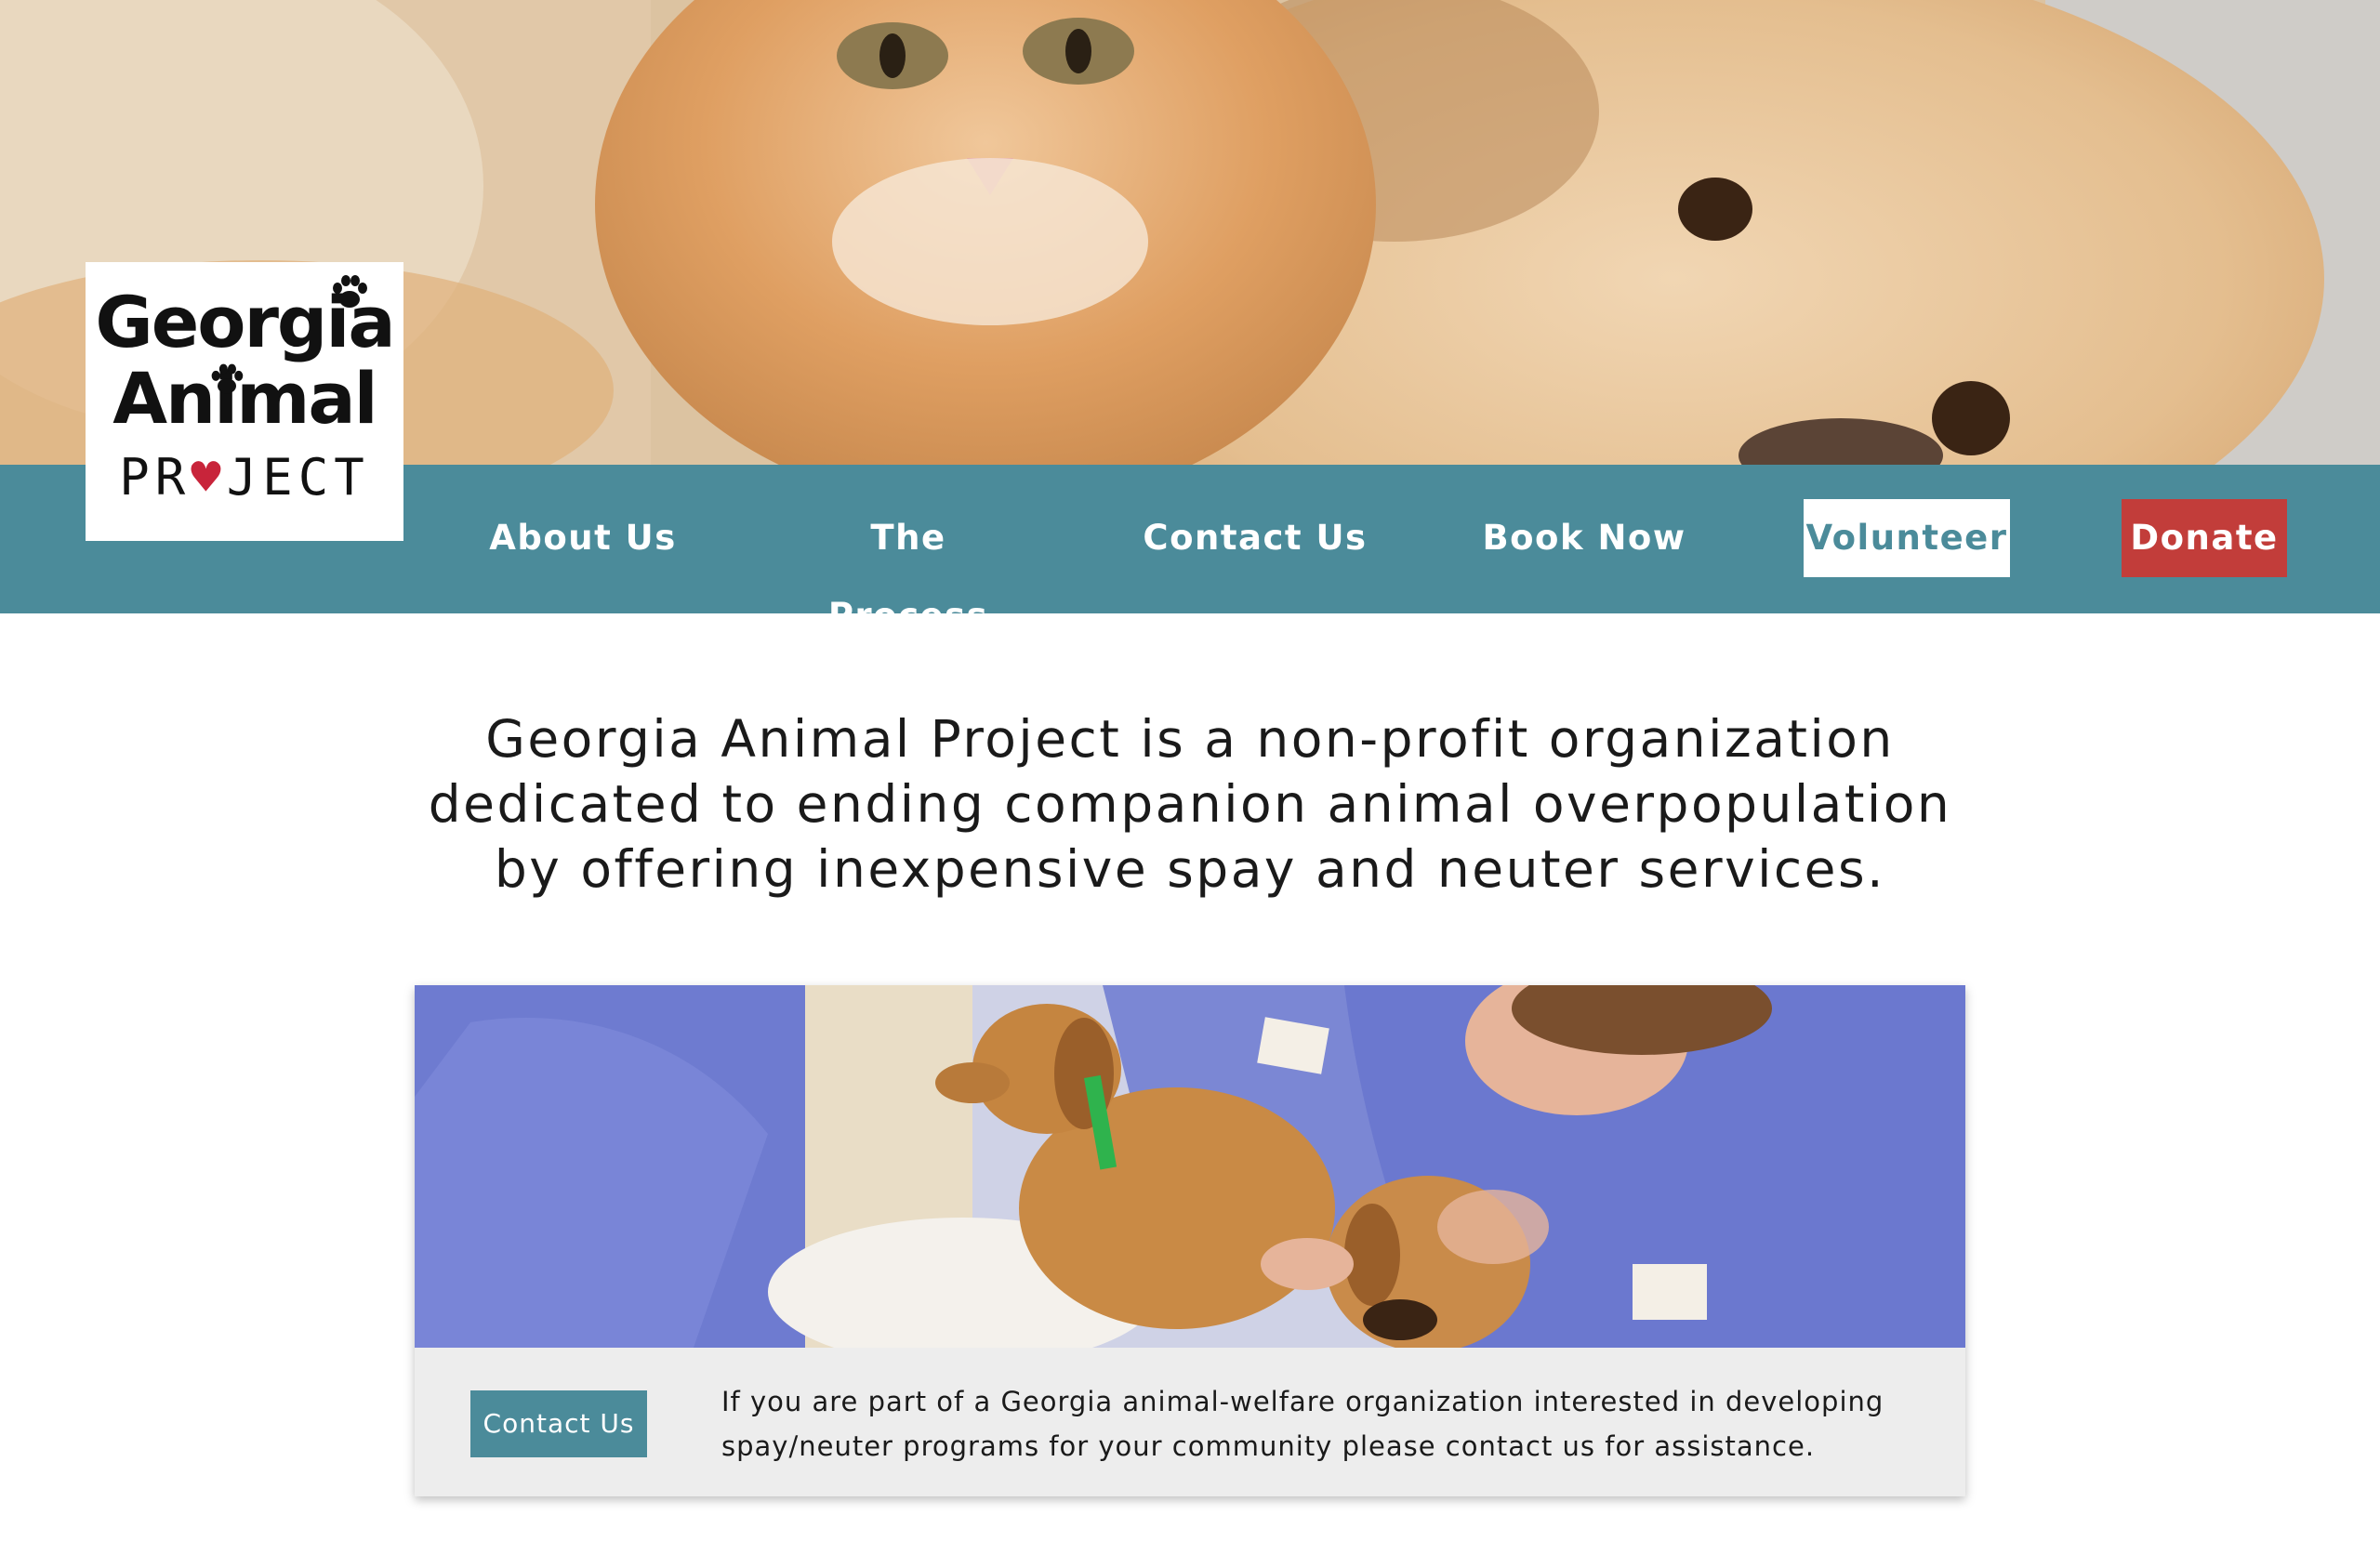 The height and width of the screenshot is (1541, 2380). I want to click on heart-icon: ♥, so click(209, 477).